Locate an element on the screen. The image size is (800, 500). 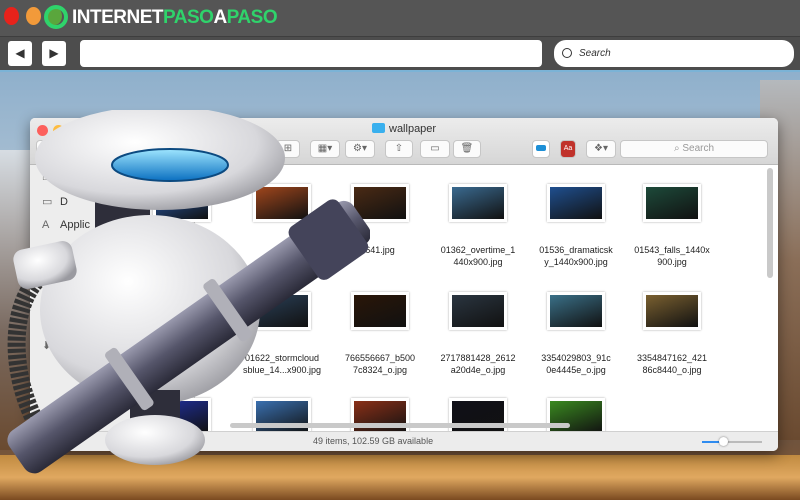
slider-knob is located at coordinates (723, 441).